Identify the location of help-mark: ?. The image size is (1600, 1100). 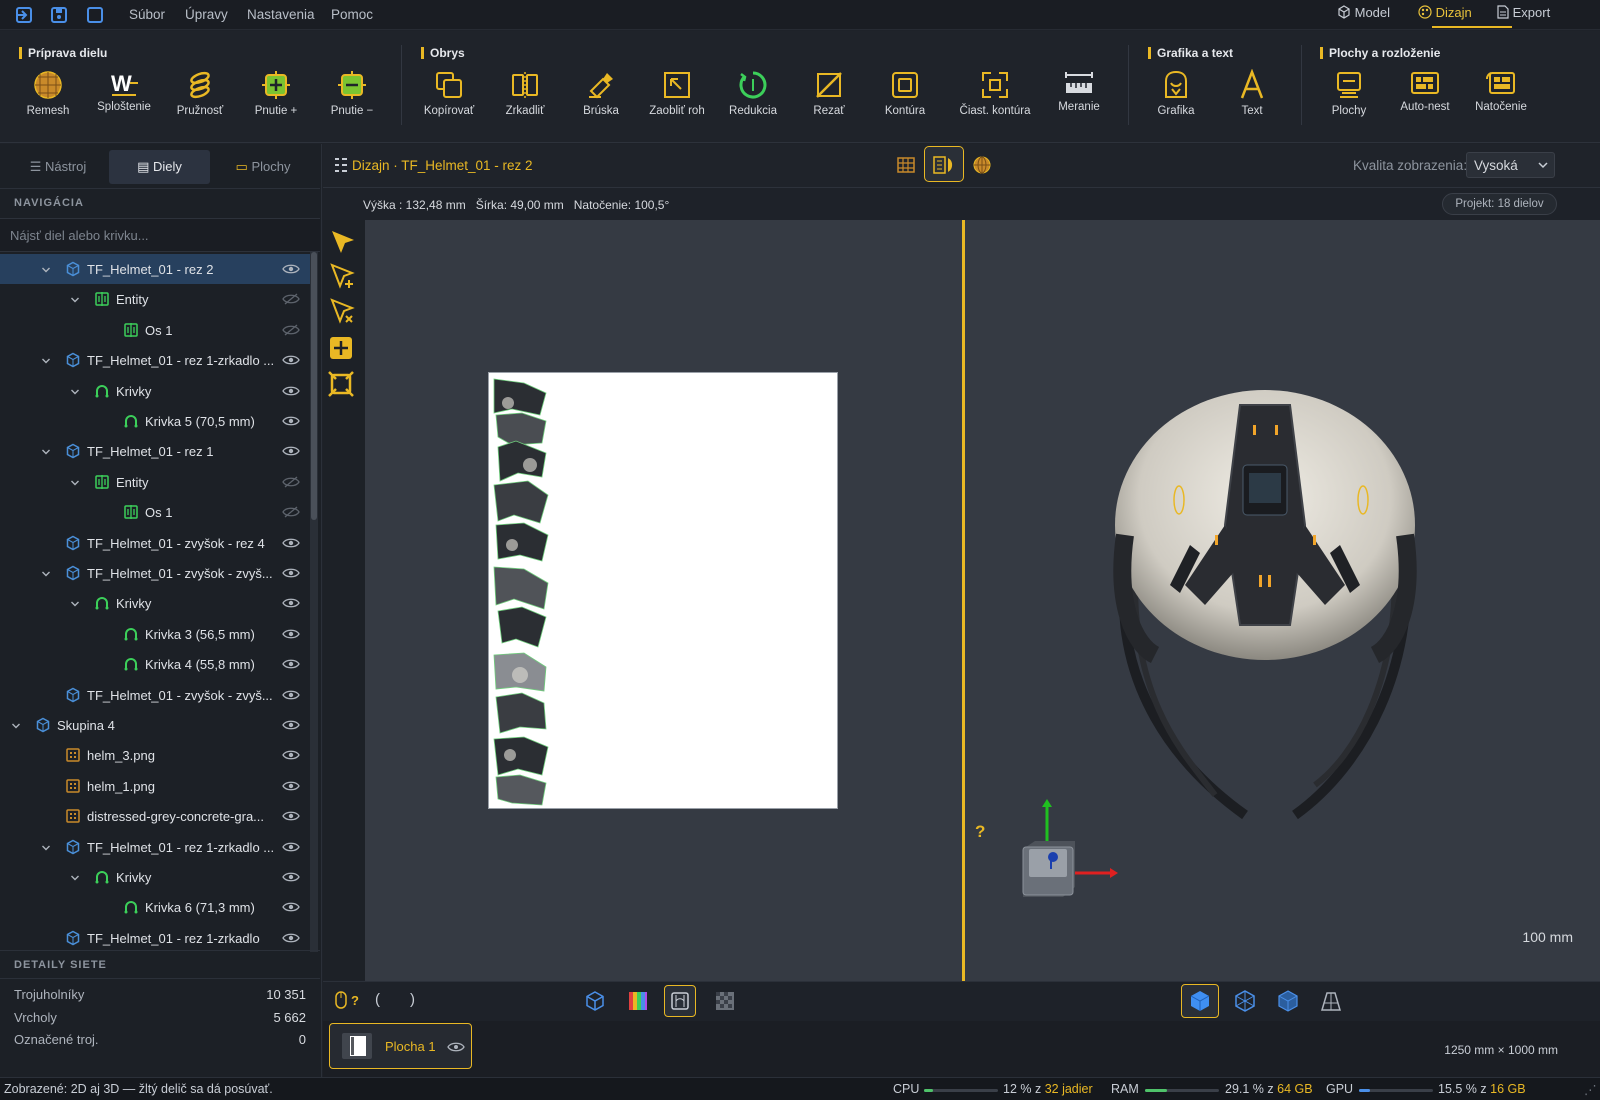
(980, 832).